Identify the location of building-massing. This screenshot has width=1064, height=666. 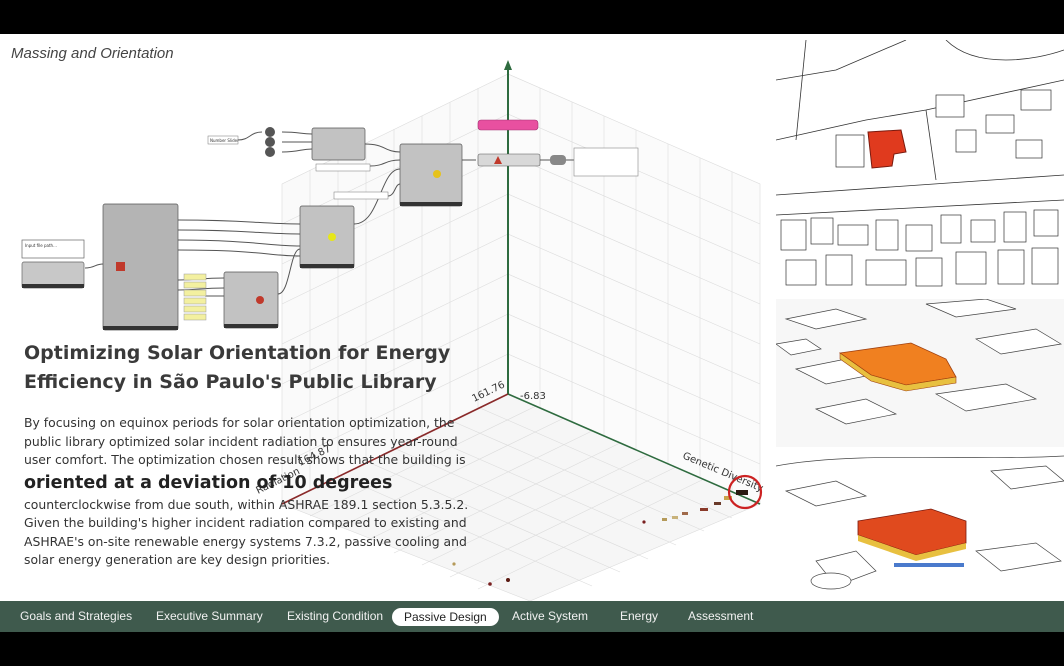
(897, 364).